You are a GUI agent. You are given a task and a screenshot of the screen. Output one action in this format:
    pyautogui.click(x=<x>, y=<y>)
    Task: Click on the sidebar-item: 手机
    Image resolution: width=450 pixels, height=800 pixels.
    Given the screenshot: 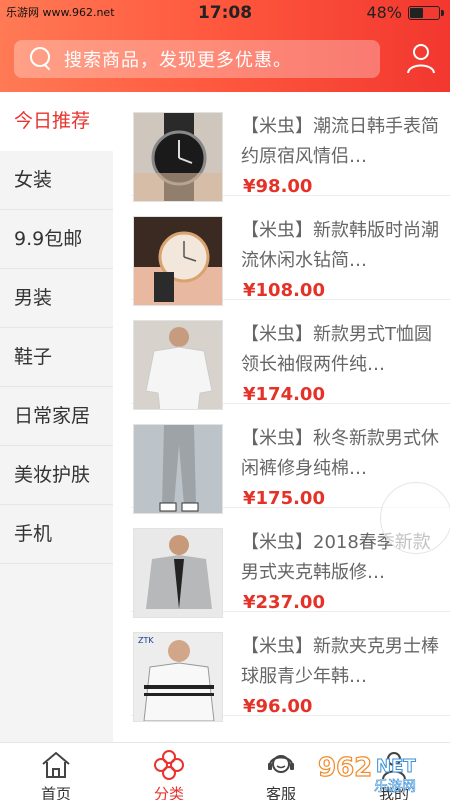 What is the action you would take?
    pyautogui.click(x=56, y=534)
    